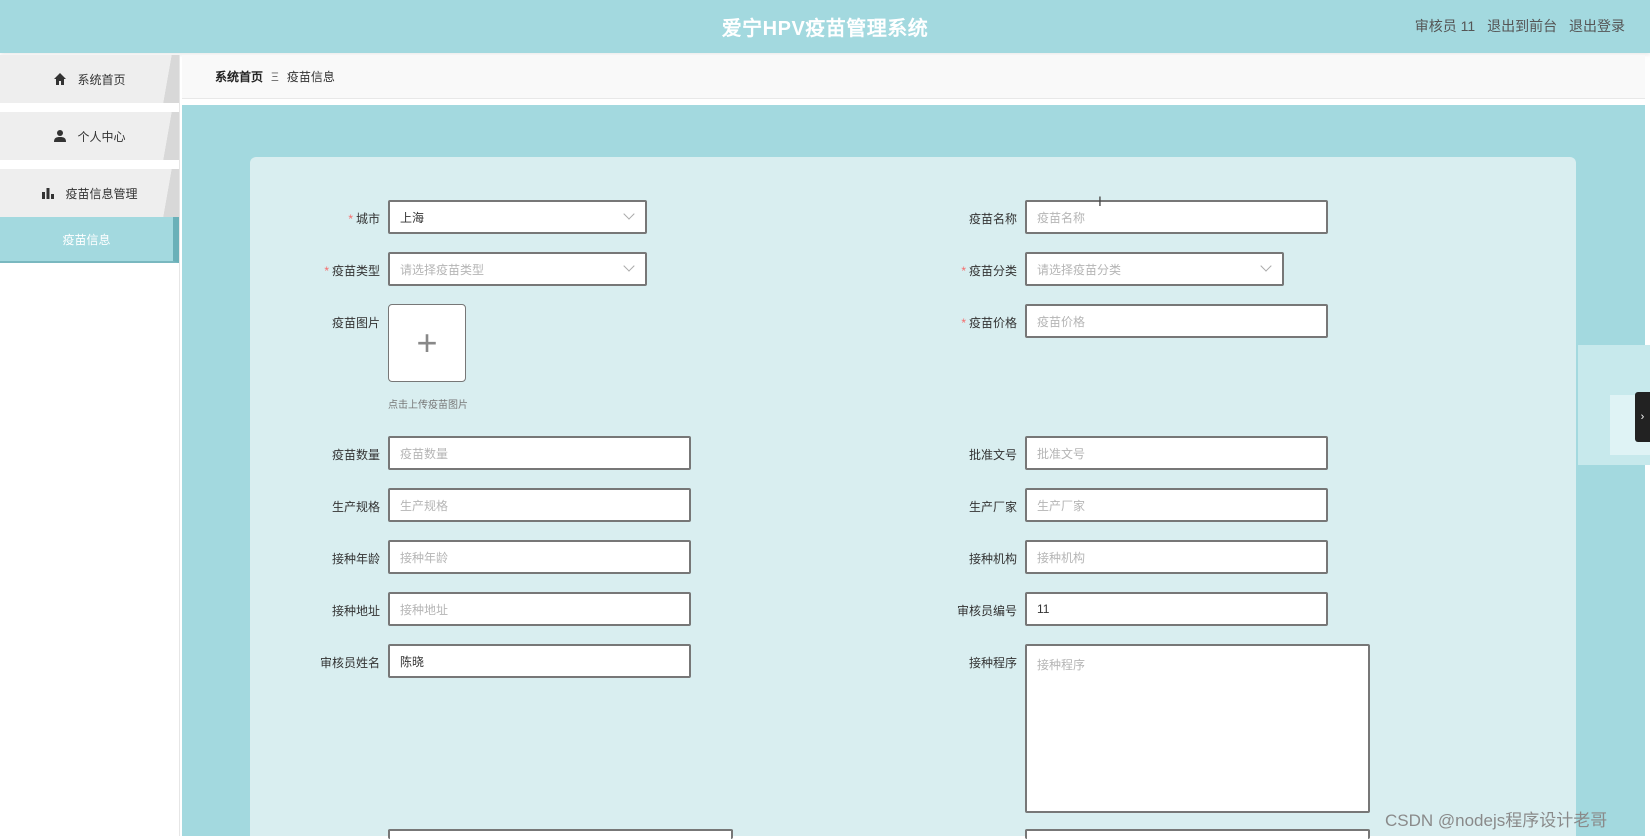 The image size is (1650, 839). What do you see at coordinates (539, 661) in the screenshot?
I see `reviewer-name-input: 陈晓` at bounding box center [539, 661].